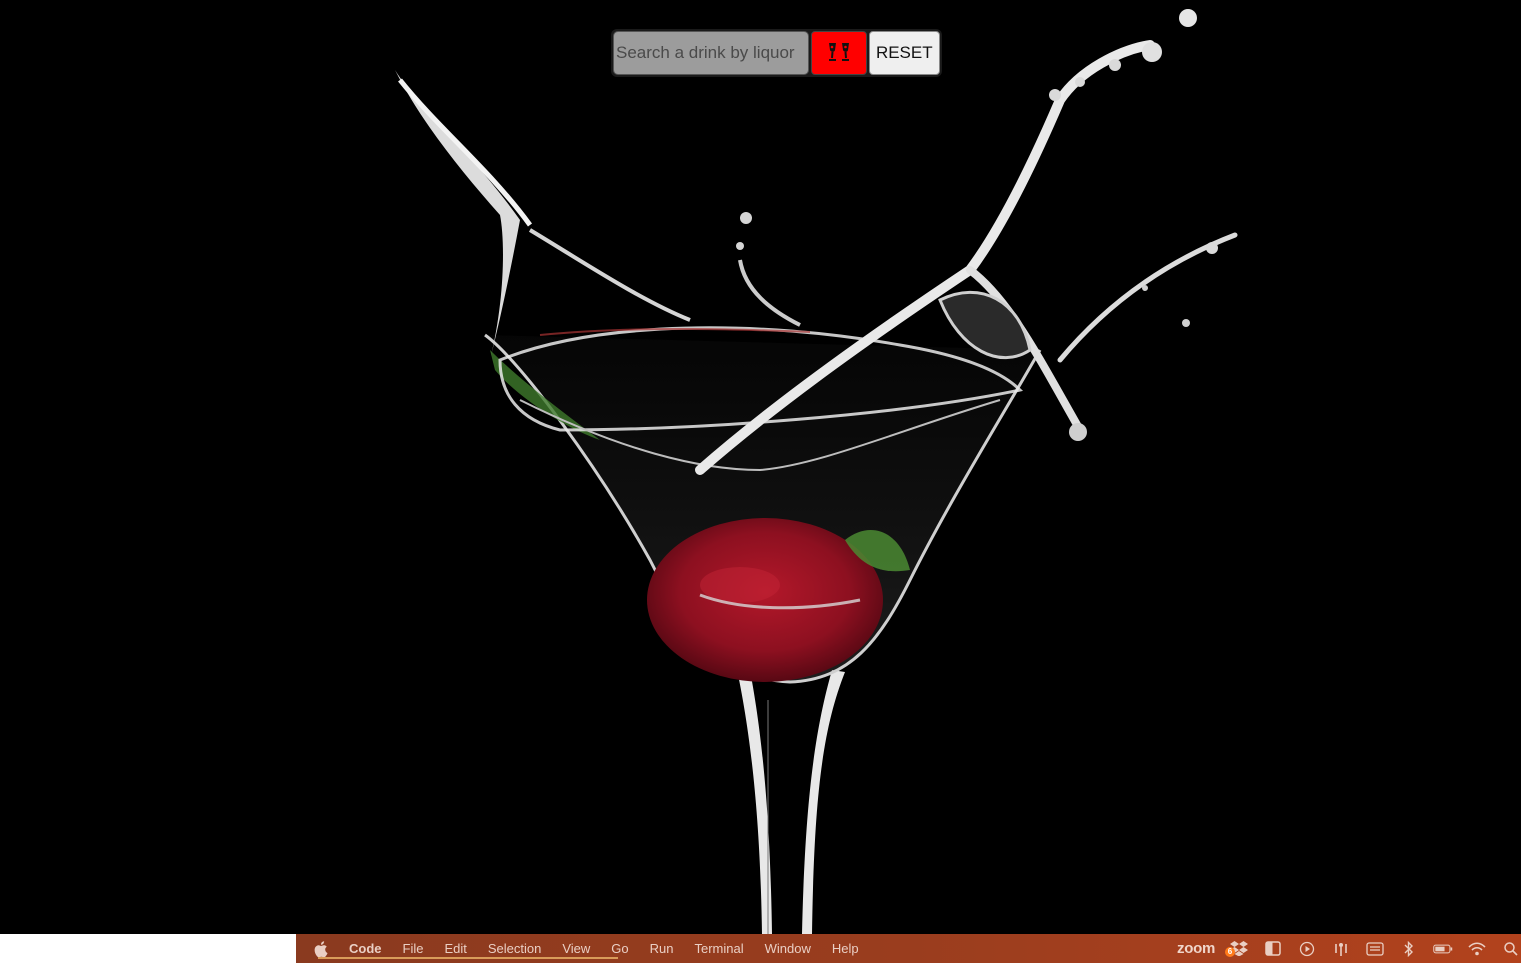 The height and width of the screenshot is (963, 1521). Describe the element at coordinates (711, 53) in the screenshot. I see `search-input` at that location.